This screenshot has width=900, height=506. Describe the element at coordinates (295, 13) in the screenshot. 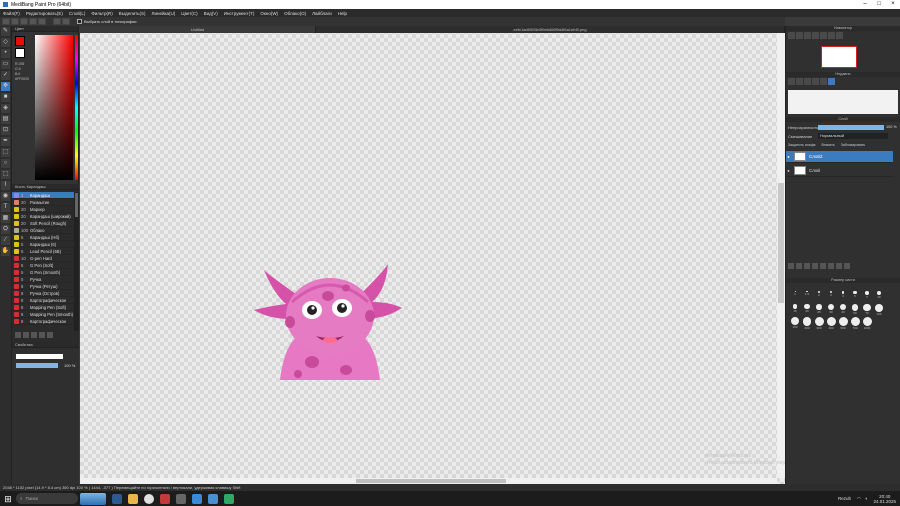

I see `menu-cloud: Облако(O)` at that location.